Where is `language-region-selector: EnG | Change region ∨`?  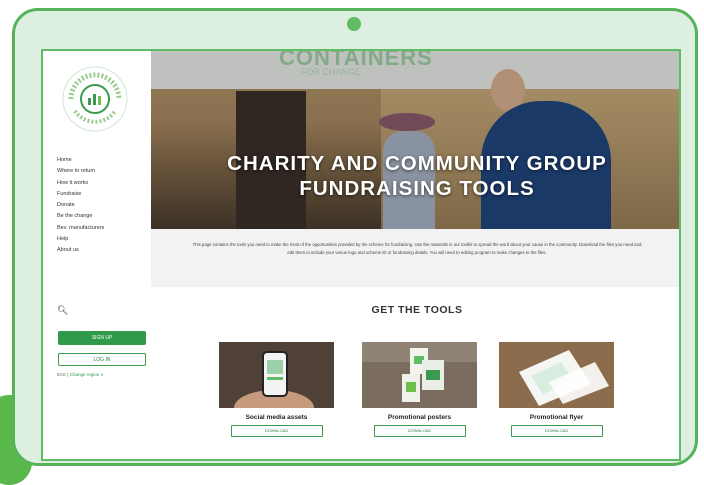 language-region-selector: EnG | Change region ∨ is located at coordinates (80, 375).